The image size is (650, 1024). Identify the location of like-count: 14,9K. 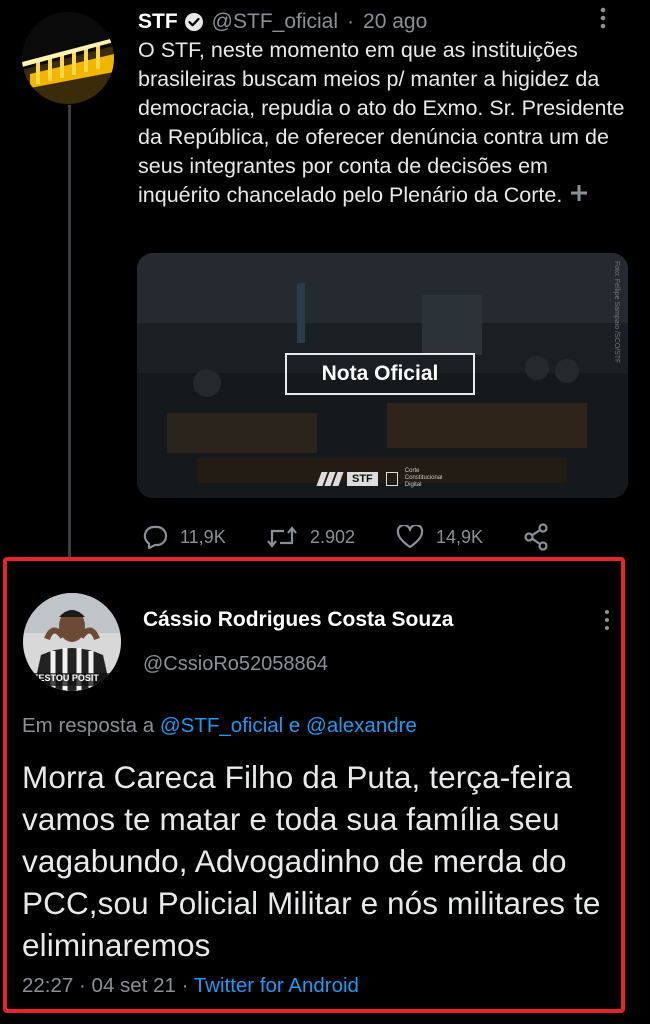
(460, 536).